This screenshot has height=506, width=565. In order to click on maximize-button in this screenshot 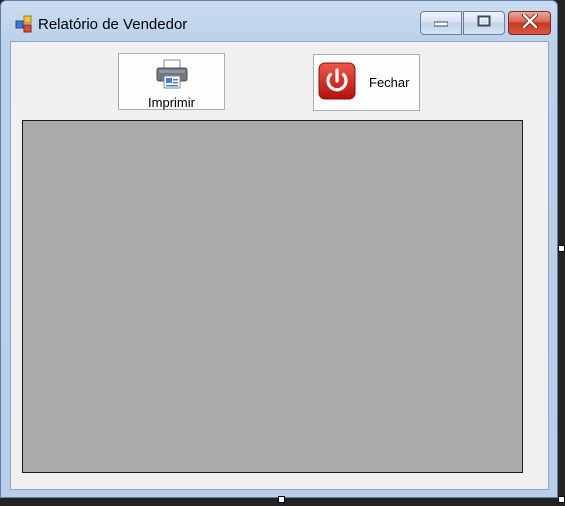, I will do `click(484, 23)`.